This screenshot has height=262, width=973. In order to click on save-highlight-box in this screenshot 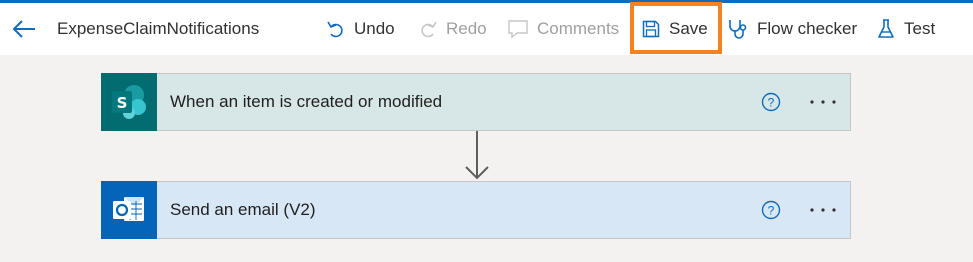, I will do `click(676, 28)`.